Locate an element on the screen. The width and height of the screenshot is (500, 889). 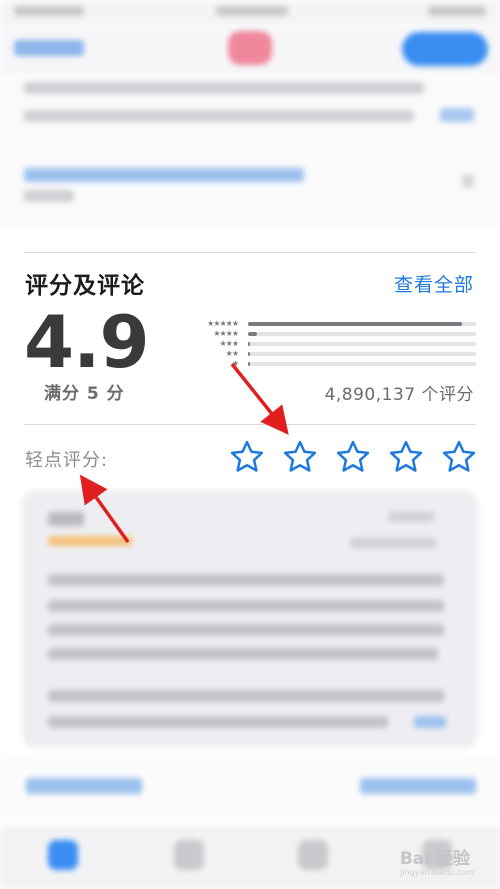
rating-count: 4,890,137 个评分 is located at coordinates (399, 395).